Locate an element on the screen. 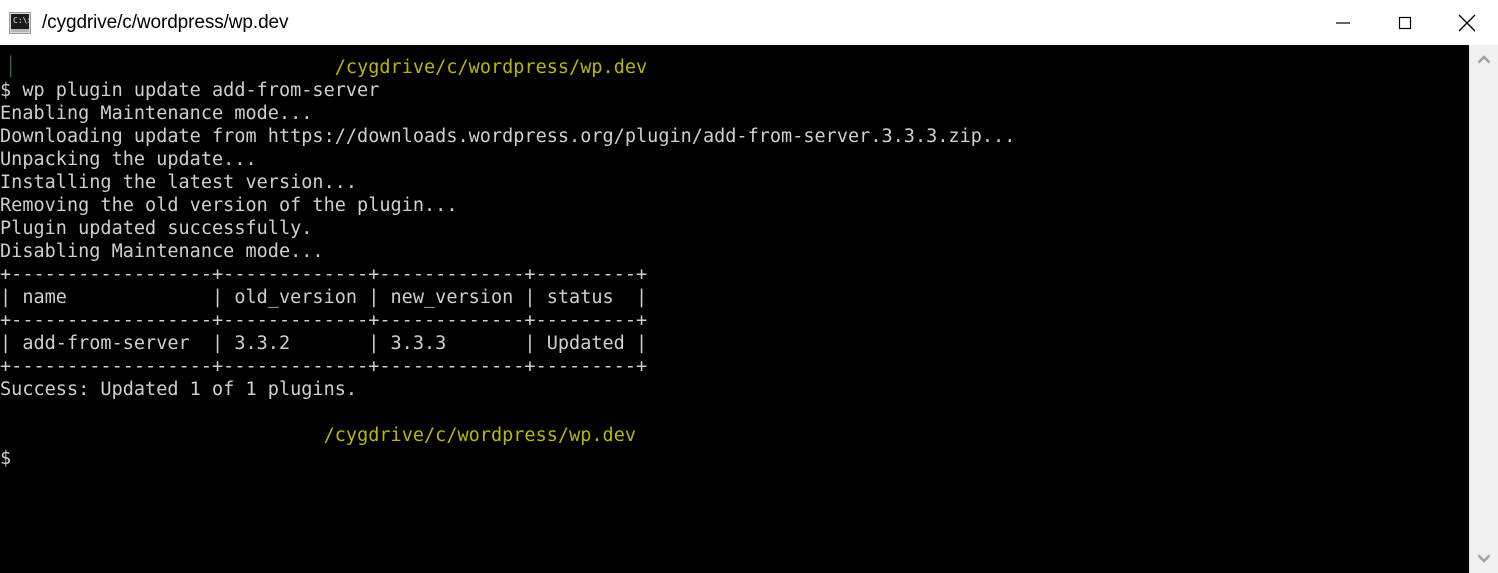 The width and height of the screenshot is (1498, 573). terminal-icon-prompt: C:\> is located at coordinates (22, 20).